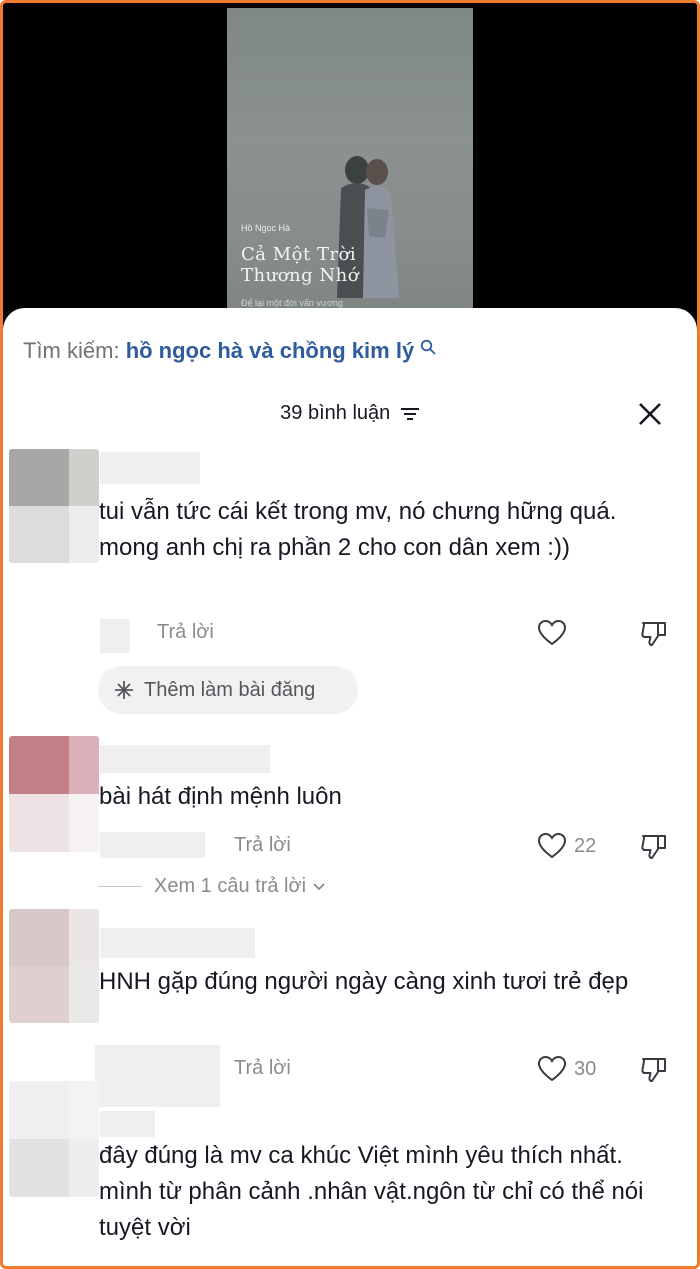 This screenshot has width=700, height=1269. I want to click on view-replies-label: Xem 1 câu trả lời, so click(230, 886).